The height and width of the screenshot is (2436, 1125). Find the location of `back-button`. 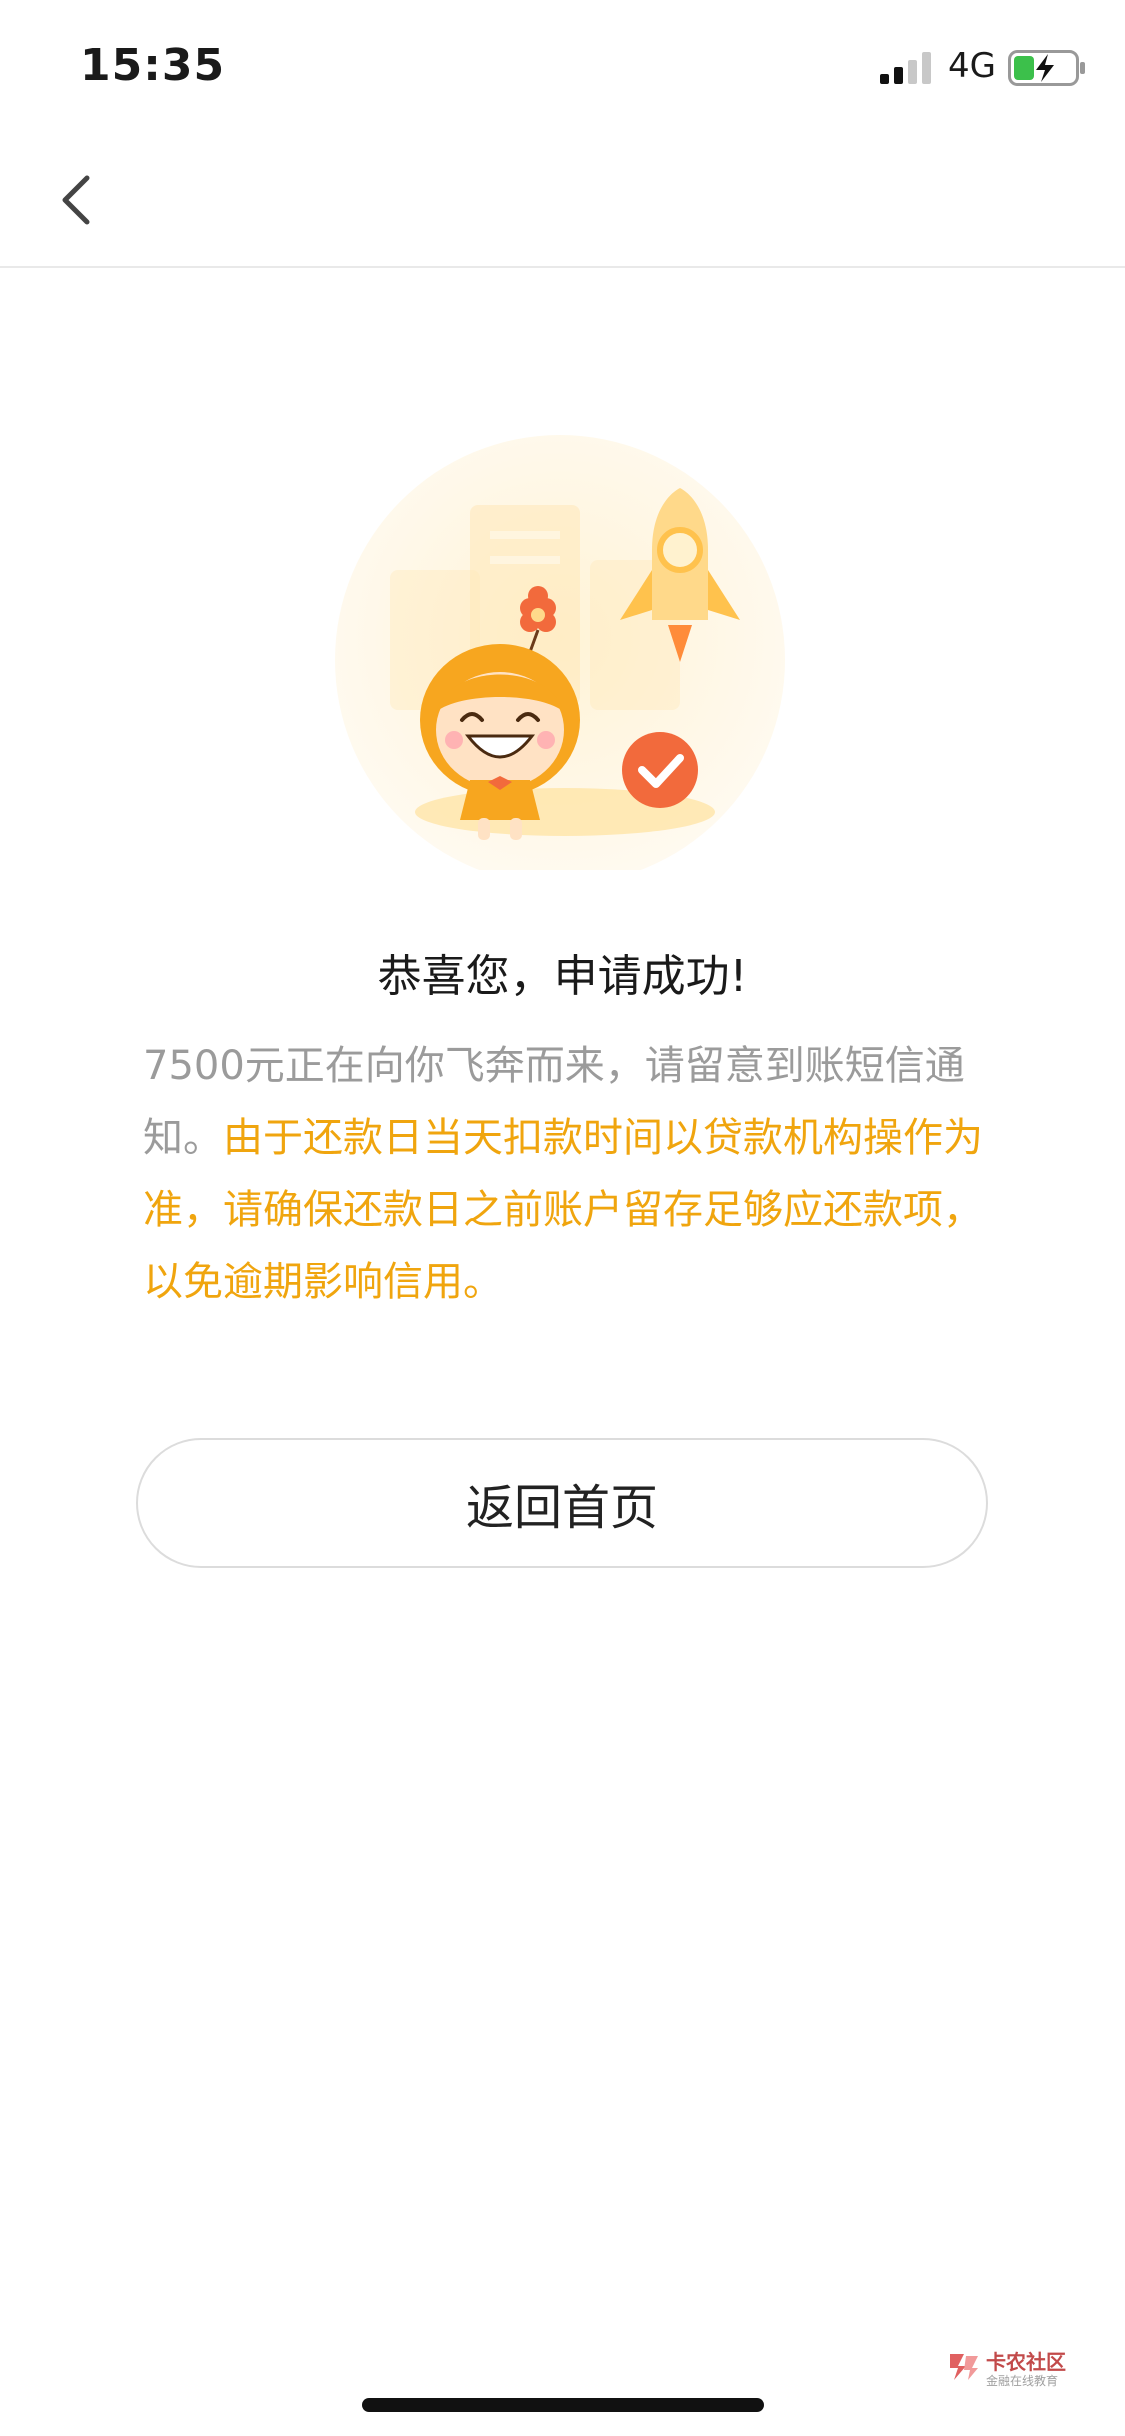

back-button is located at coordinates (75, 200).